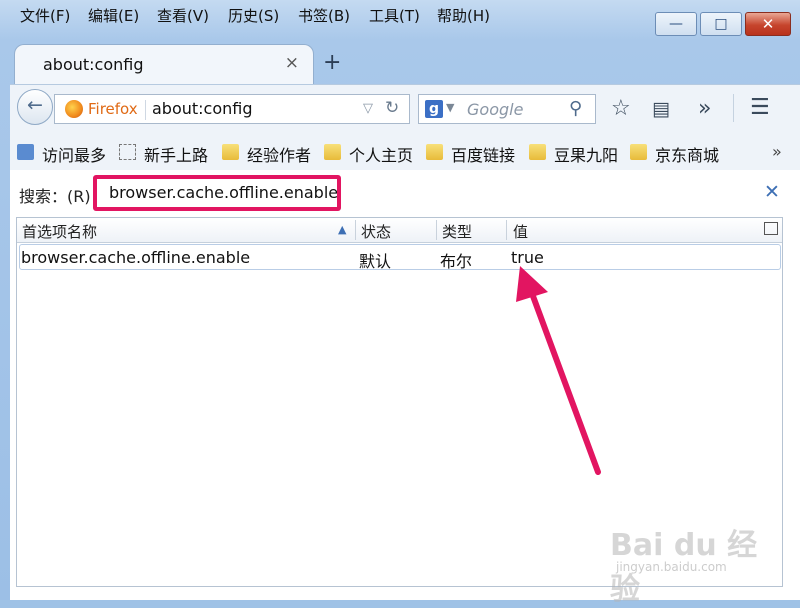  I want to click on watermark: Bai du 经验 jingyan.baidu.com, so click(685, 563).